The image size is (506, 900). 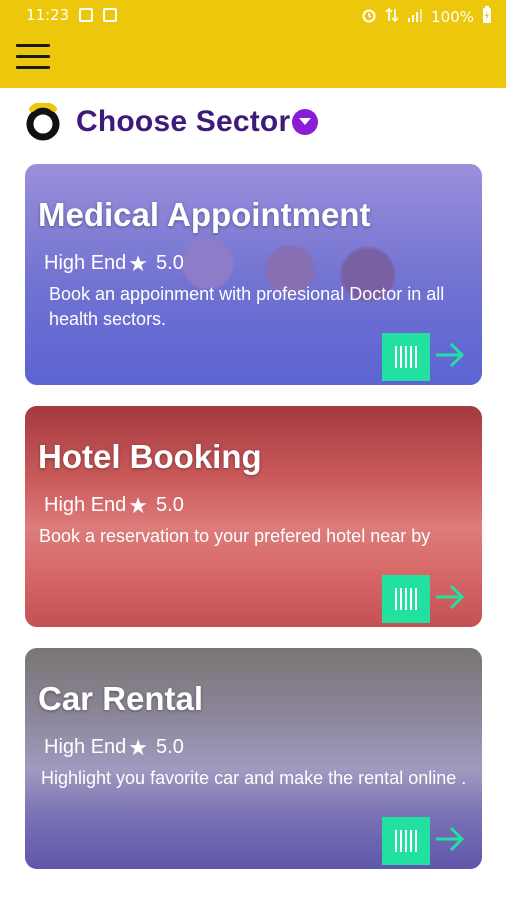 I want to click on card-title: Car Rental, so click(x=121, y=698).